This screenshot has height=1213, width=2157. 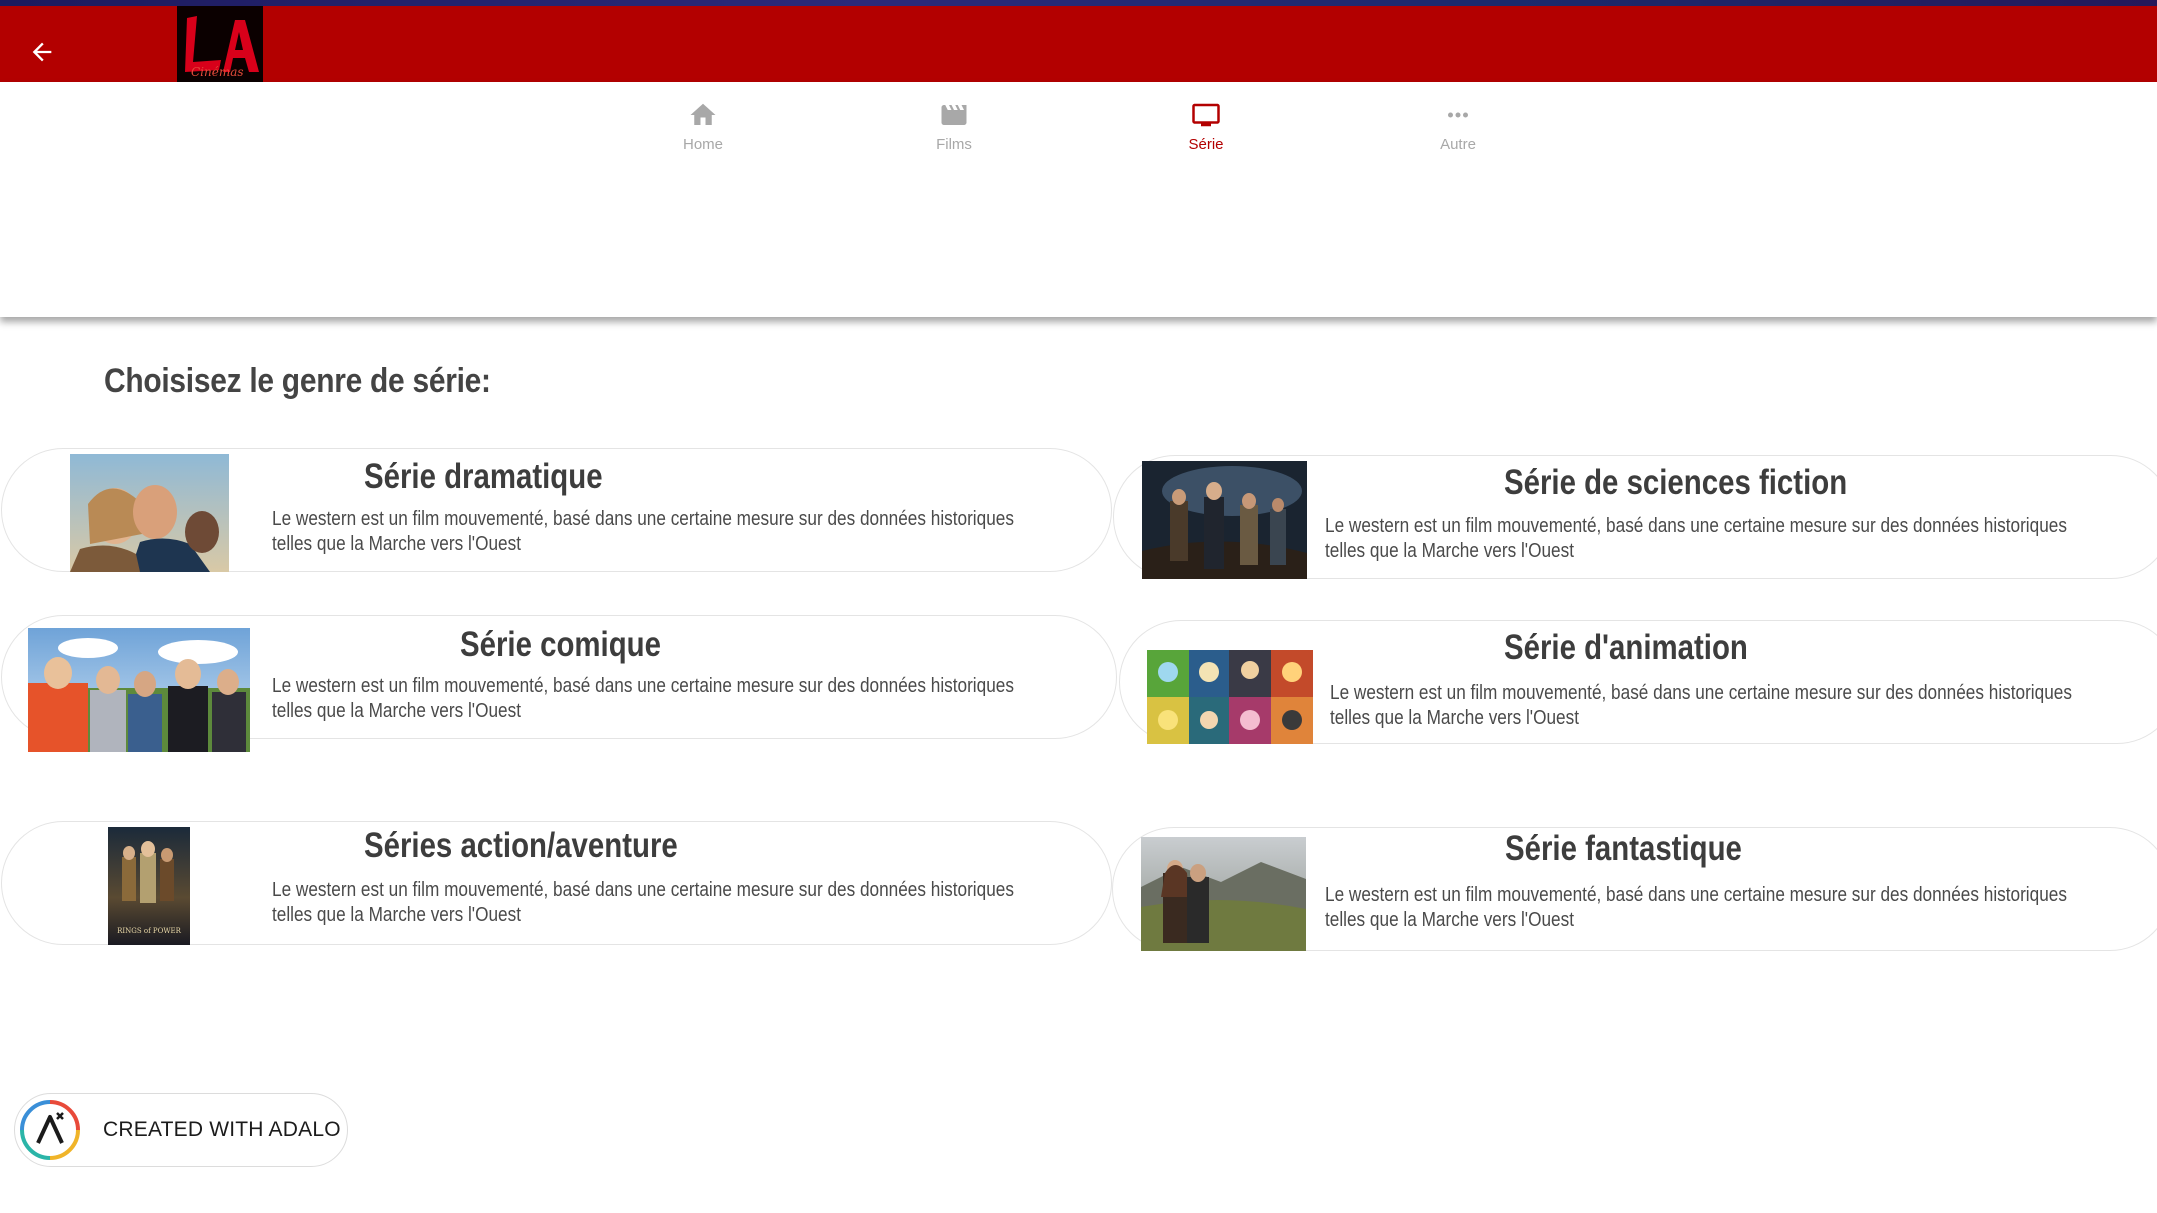 What do you see at coordinates (220, 44) in the screenshot?
I see `brand-logo: Cinémas` at bounding box center [220, 44].